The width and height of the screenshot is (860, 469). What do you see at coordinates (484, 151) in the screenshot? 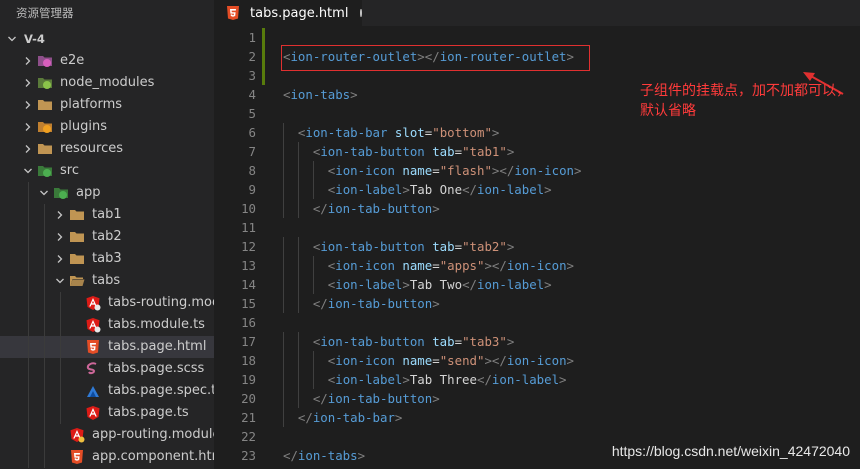
I see `code-token-str: "tab1"` at bounding box center [484, 151].